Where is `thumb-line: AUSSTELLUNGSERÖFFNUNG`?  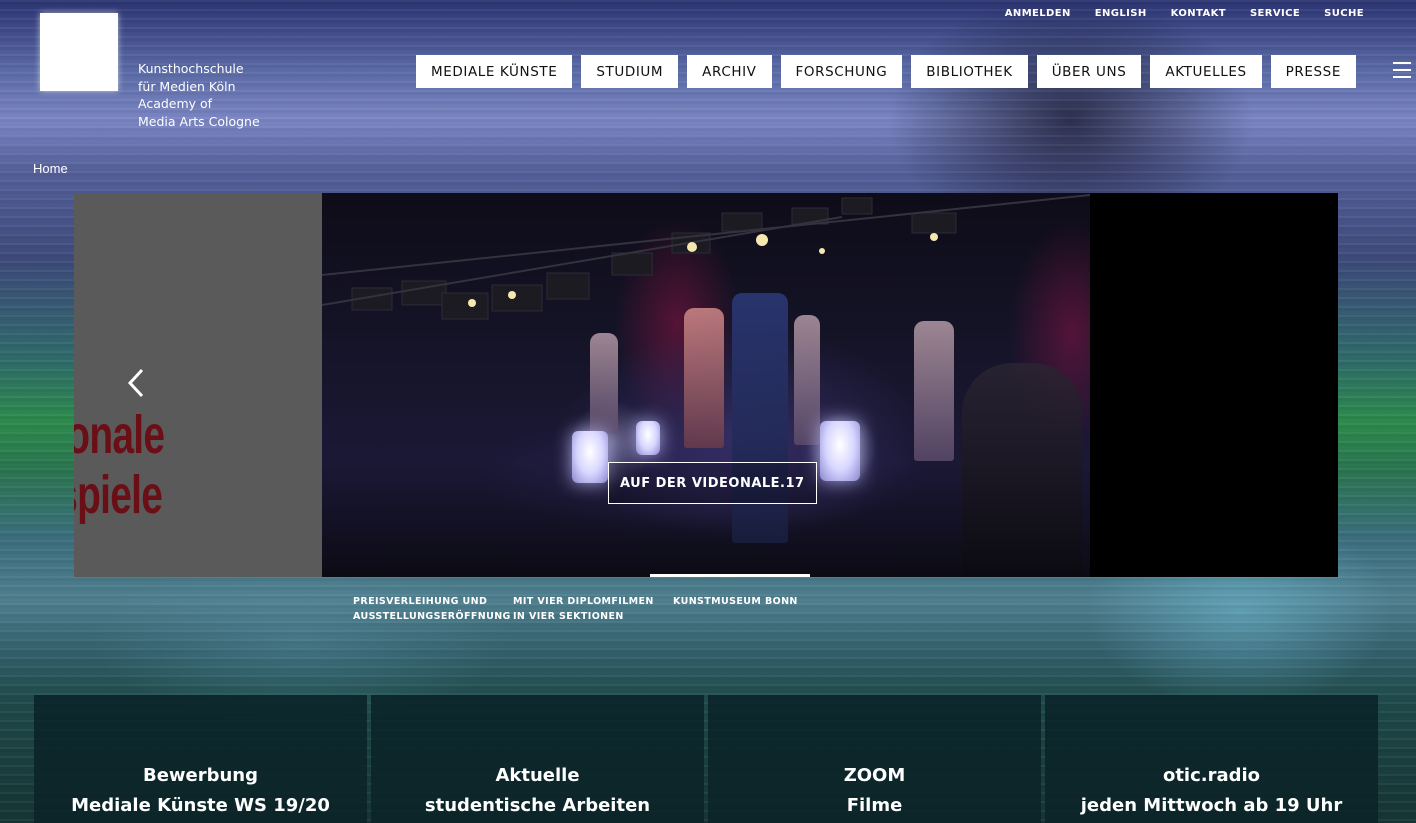 thumb-line: AUSSTELLUNGSERÖFFNUNG is located at coordinates (432, 616).